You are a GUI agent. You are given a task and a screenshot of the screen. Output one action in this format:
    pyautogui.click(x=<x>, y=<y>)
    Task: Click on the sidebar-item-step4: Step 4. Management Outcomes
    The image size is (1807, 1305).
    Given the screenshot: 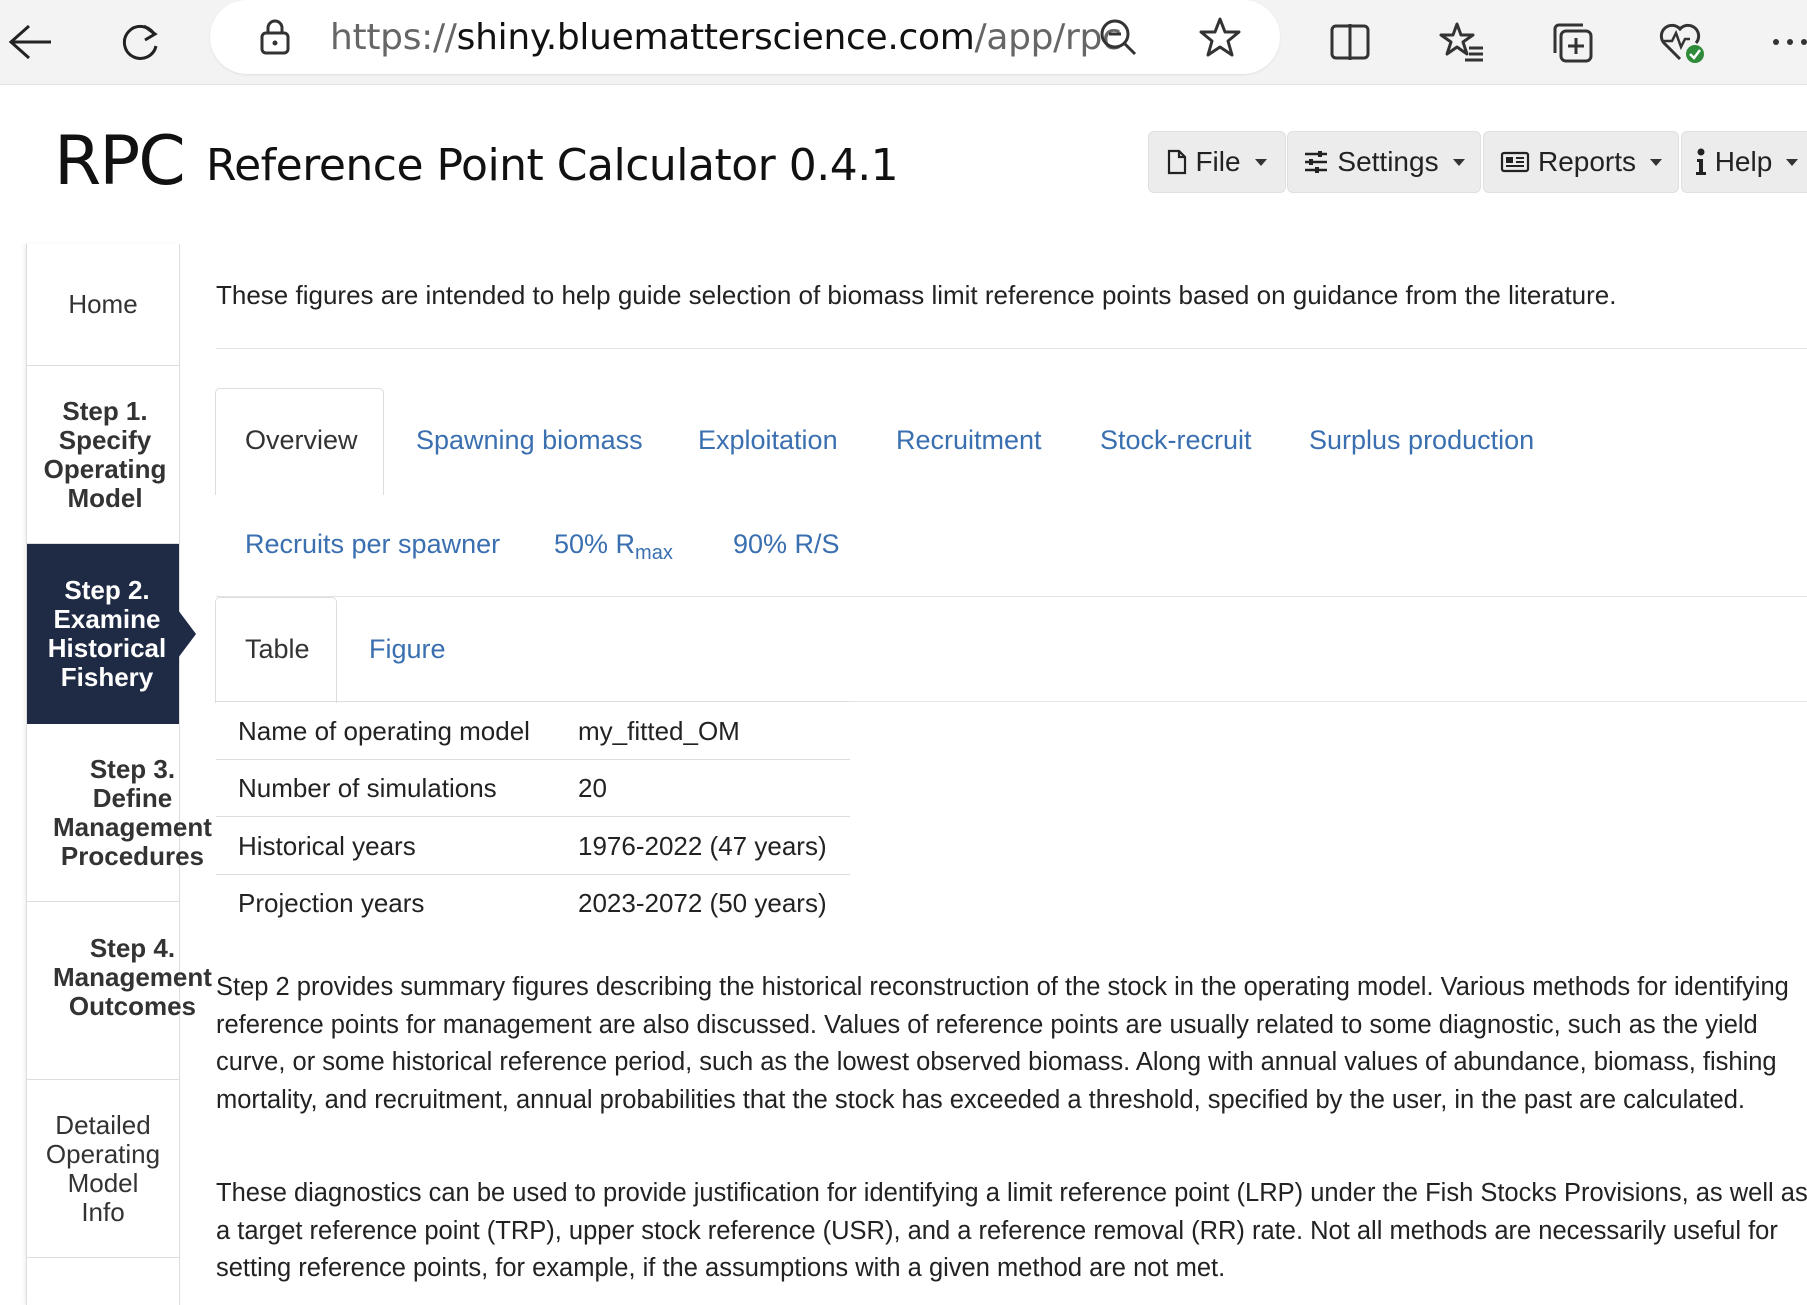 What is the action you would take?
    pyautogui.click(x=119, y=991)
    